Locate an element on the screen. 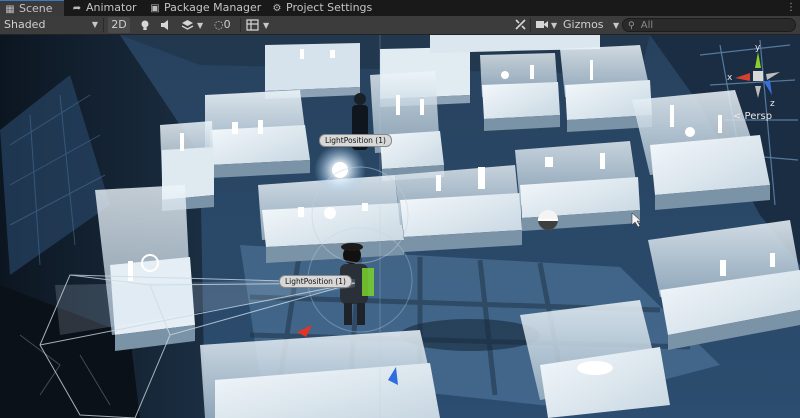 The image size is (800, 418). tab-project-settings: ⚙ Project Settings is located at coordinates (322, 8).